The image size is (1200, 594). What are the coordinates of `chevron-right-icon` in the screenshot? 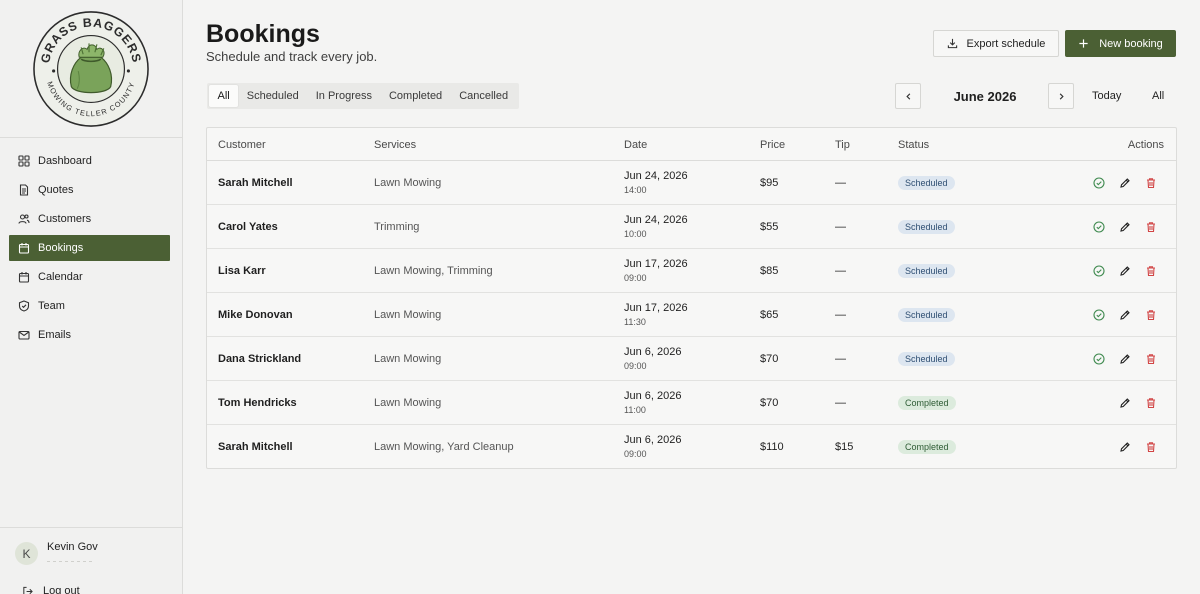 It's located at (1061, 96).